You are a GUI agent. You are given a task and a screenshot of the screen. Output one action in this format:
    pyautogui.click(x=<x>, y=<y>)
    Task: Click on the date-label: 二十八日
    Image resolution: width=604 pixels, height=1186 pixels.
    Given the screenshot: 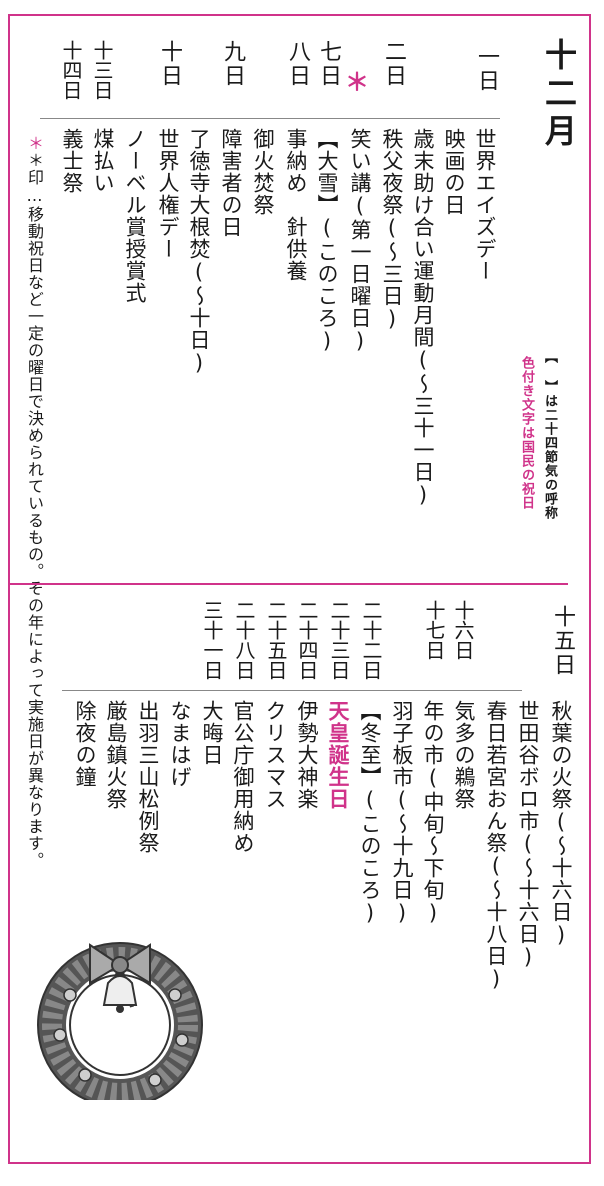 What is the action you would take?
    pyautogui.click(x=244, y=640)
    